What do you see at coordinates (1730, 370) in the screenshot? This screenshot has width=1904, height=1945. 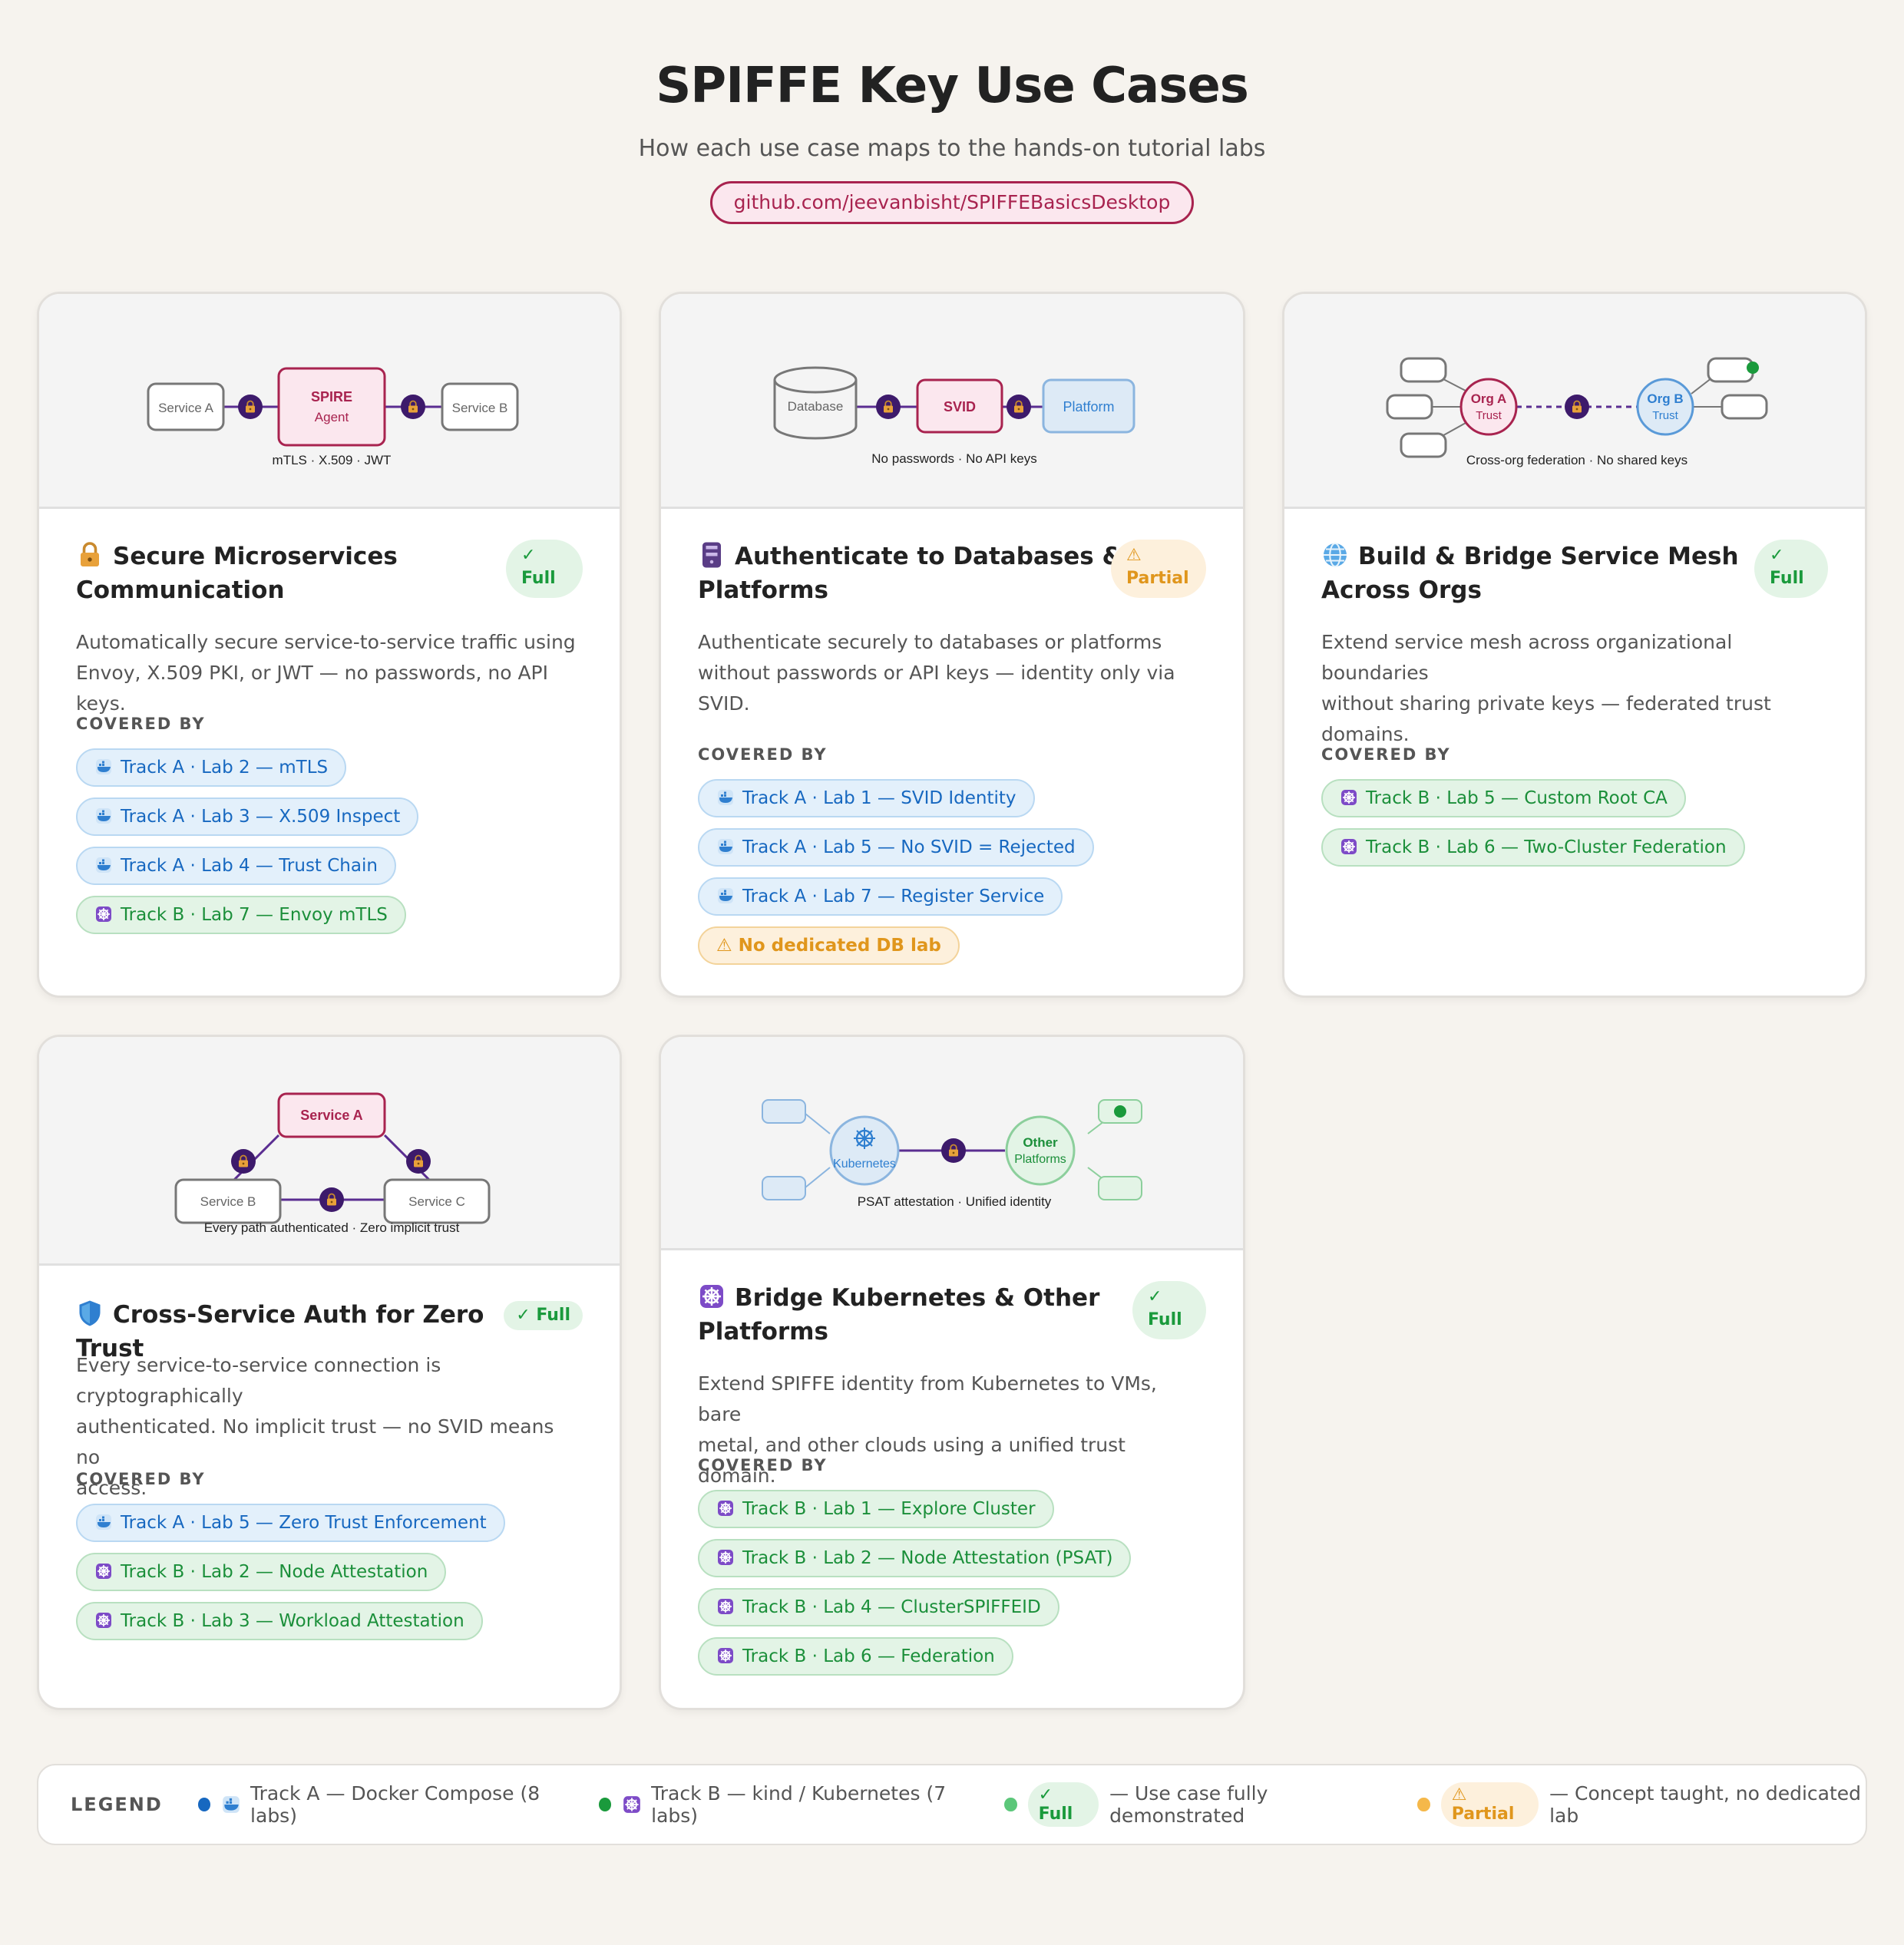 I see `org-b-service-node` at bounding box center [1730, 370].